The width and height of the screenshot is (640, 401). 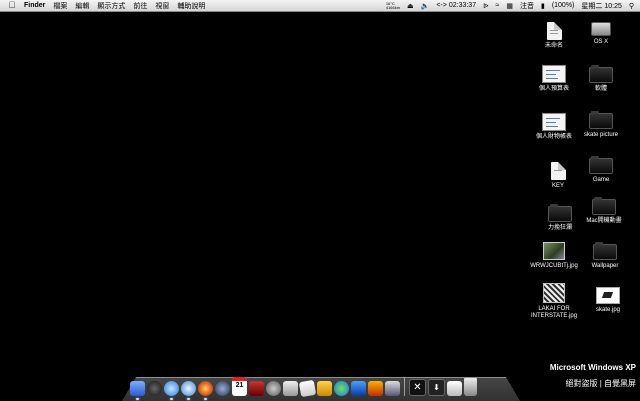 What do you see at coordinates (600, 383) in the screenshot?
I see `watermark-subtitle: 絕對盜版 | 自覺黑屏` at bounding box center [600, 383].